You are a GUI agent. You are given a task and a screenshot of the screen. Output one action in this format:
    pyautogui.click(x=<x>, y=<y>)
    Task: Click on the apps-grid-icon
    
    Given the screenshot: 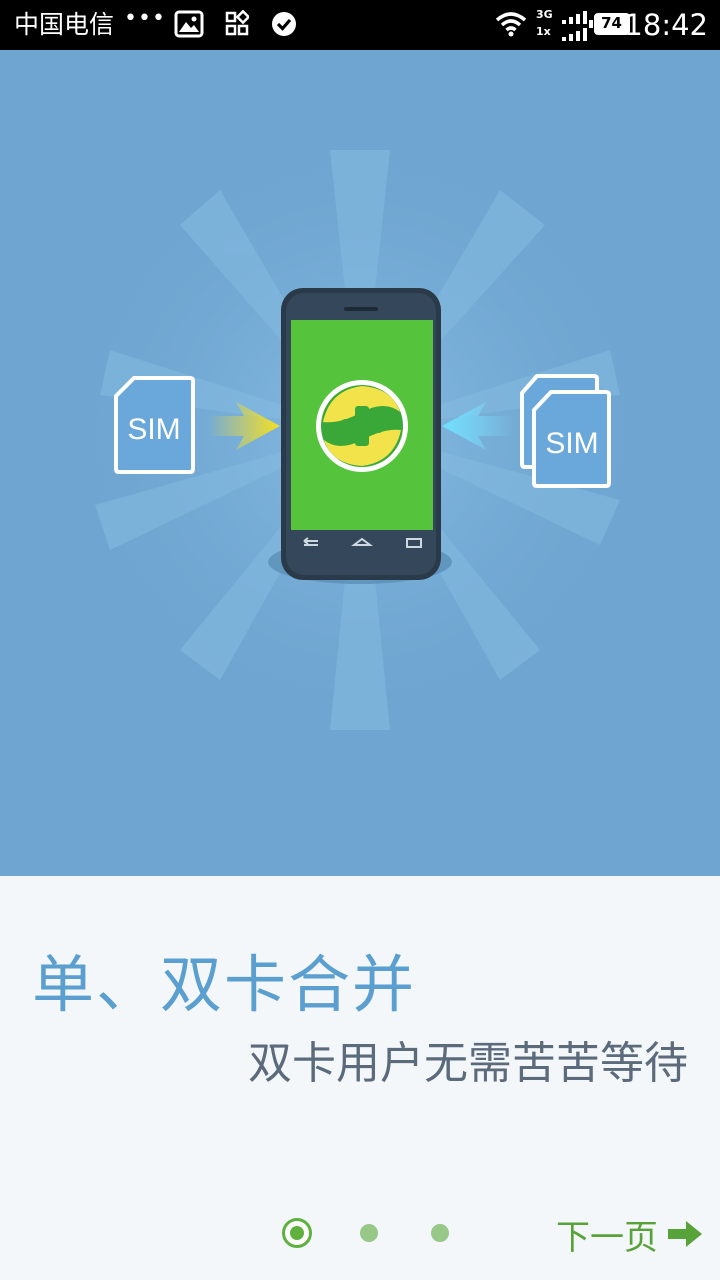 What is the action you would take?
    pyautogui.click(x=237, y=23)
    